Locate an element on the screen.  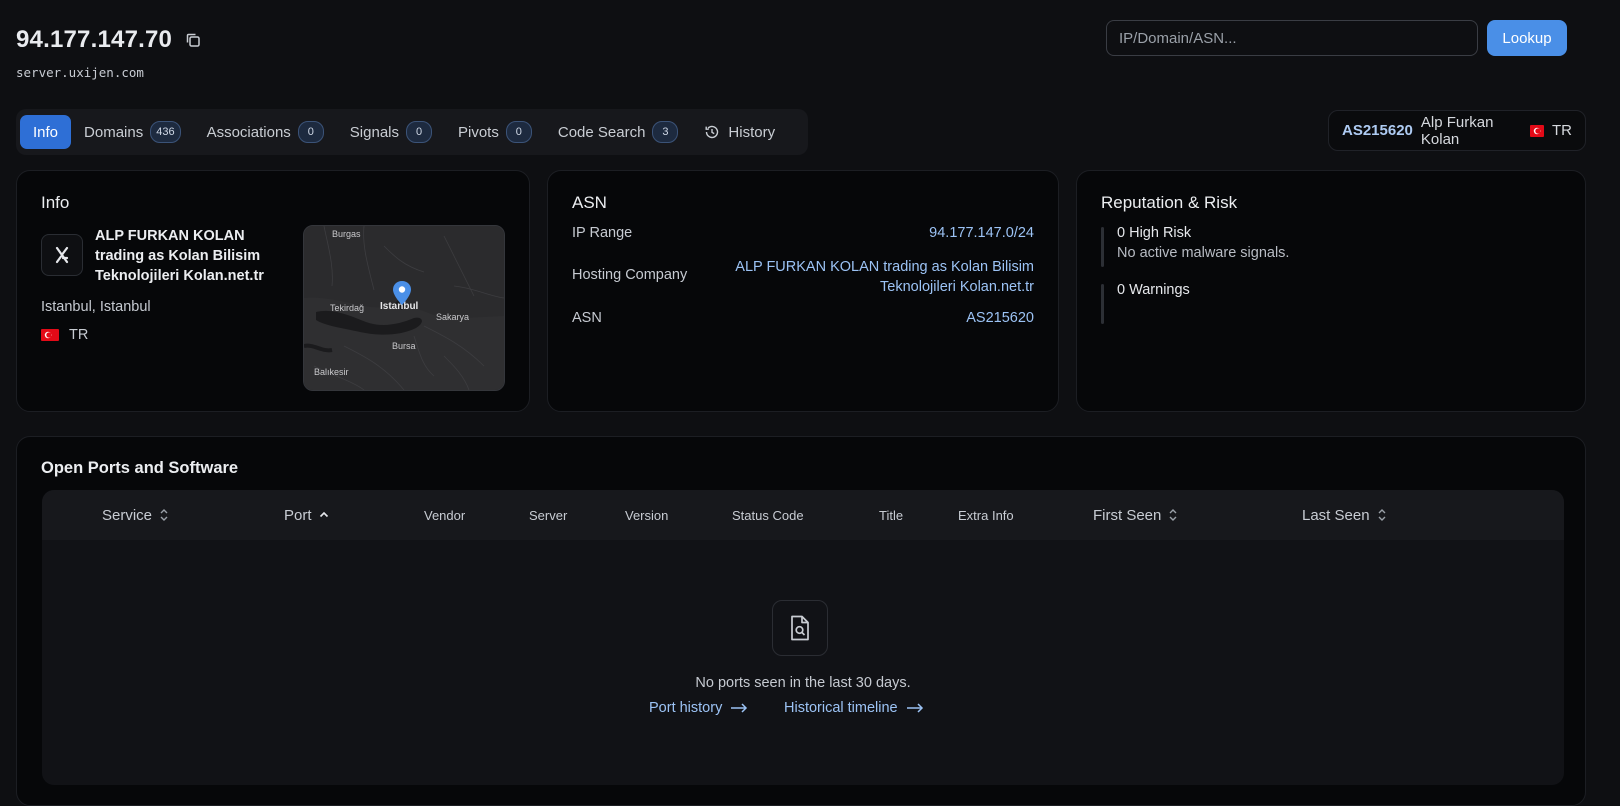
warnings-count: 0 Warnings is located at coordinates (1153, 290).